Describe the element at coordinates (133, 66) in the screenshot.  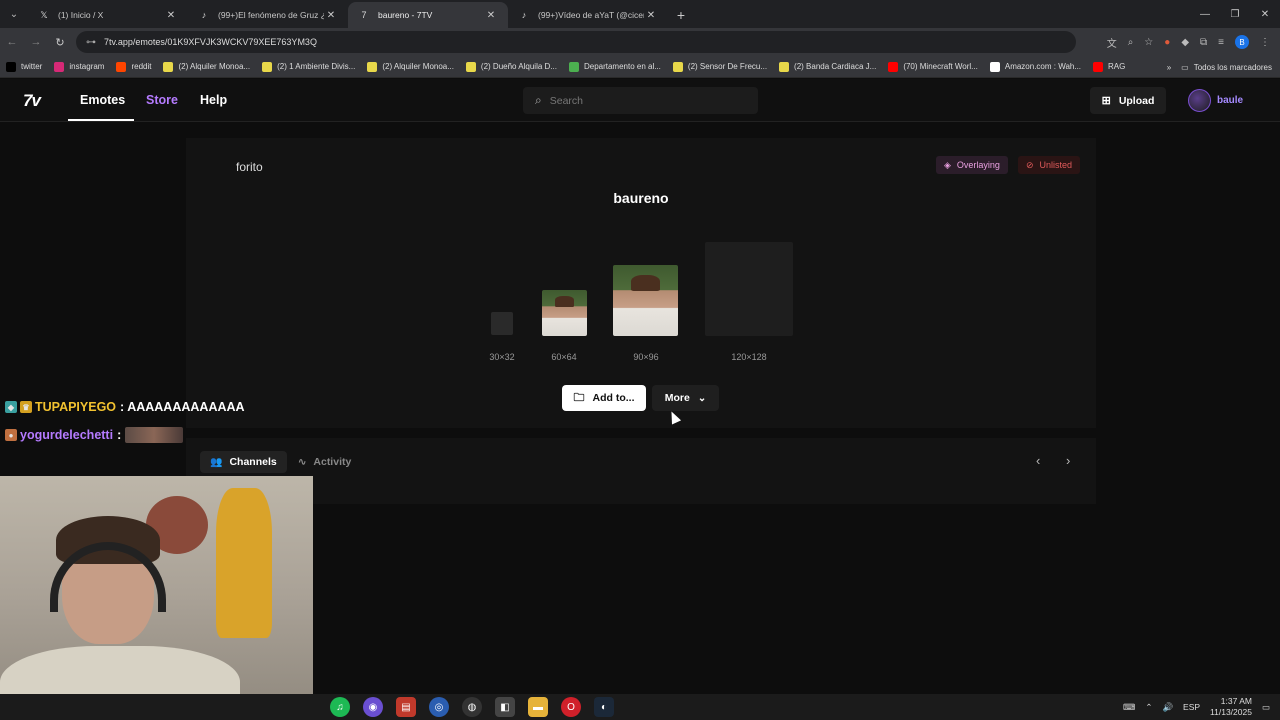
I see `bookmark-item: reddit` at that location.